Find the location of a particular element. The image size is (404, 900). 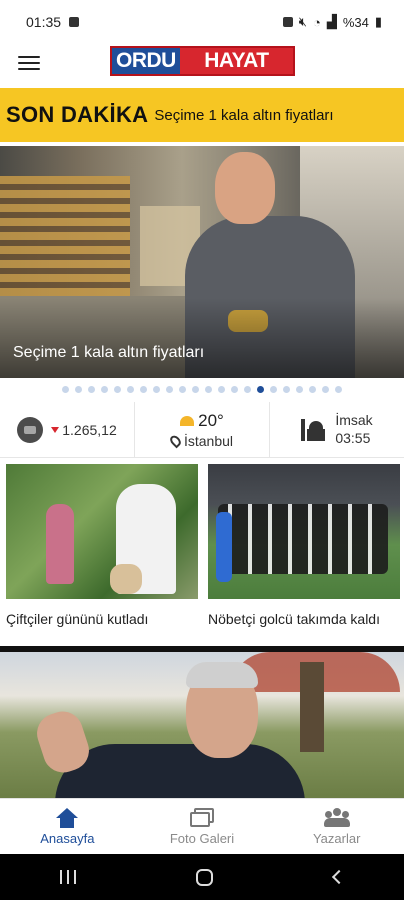

news-card: Nöbetçi golcü takımda kaldı is located at coordinates (304, 554).